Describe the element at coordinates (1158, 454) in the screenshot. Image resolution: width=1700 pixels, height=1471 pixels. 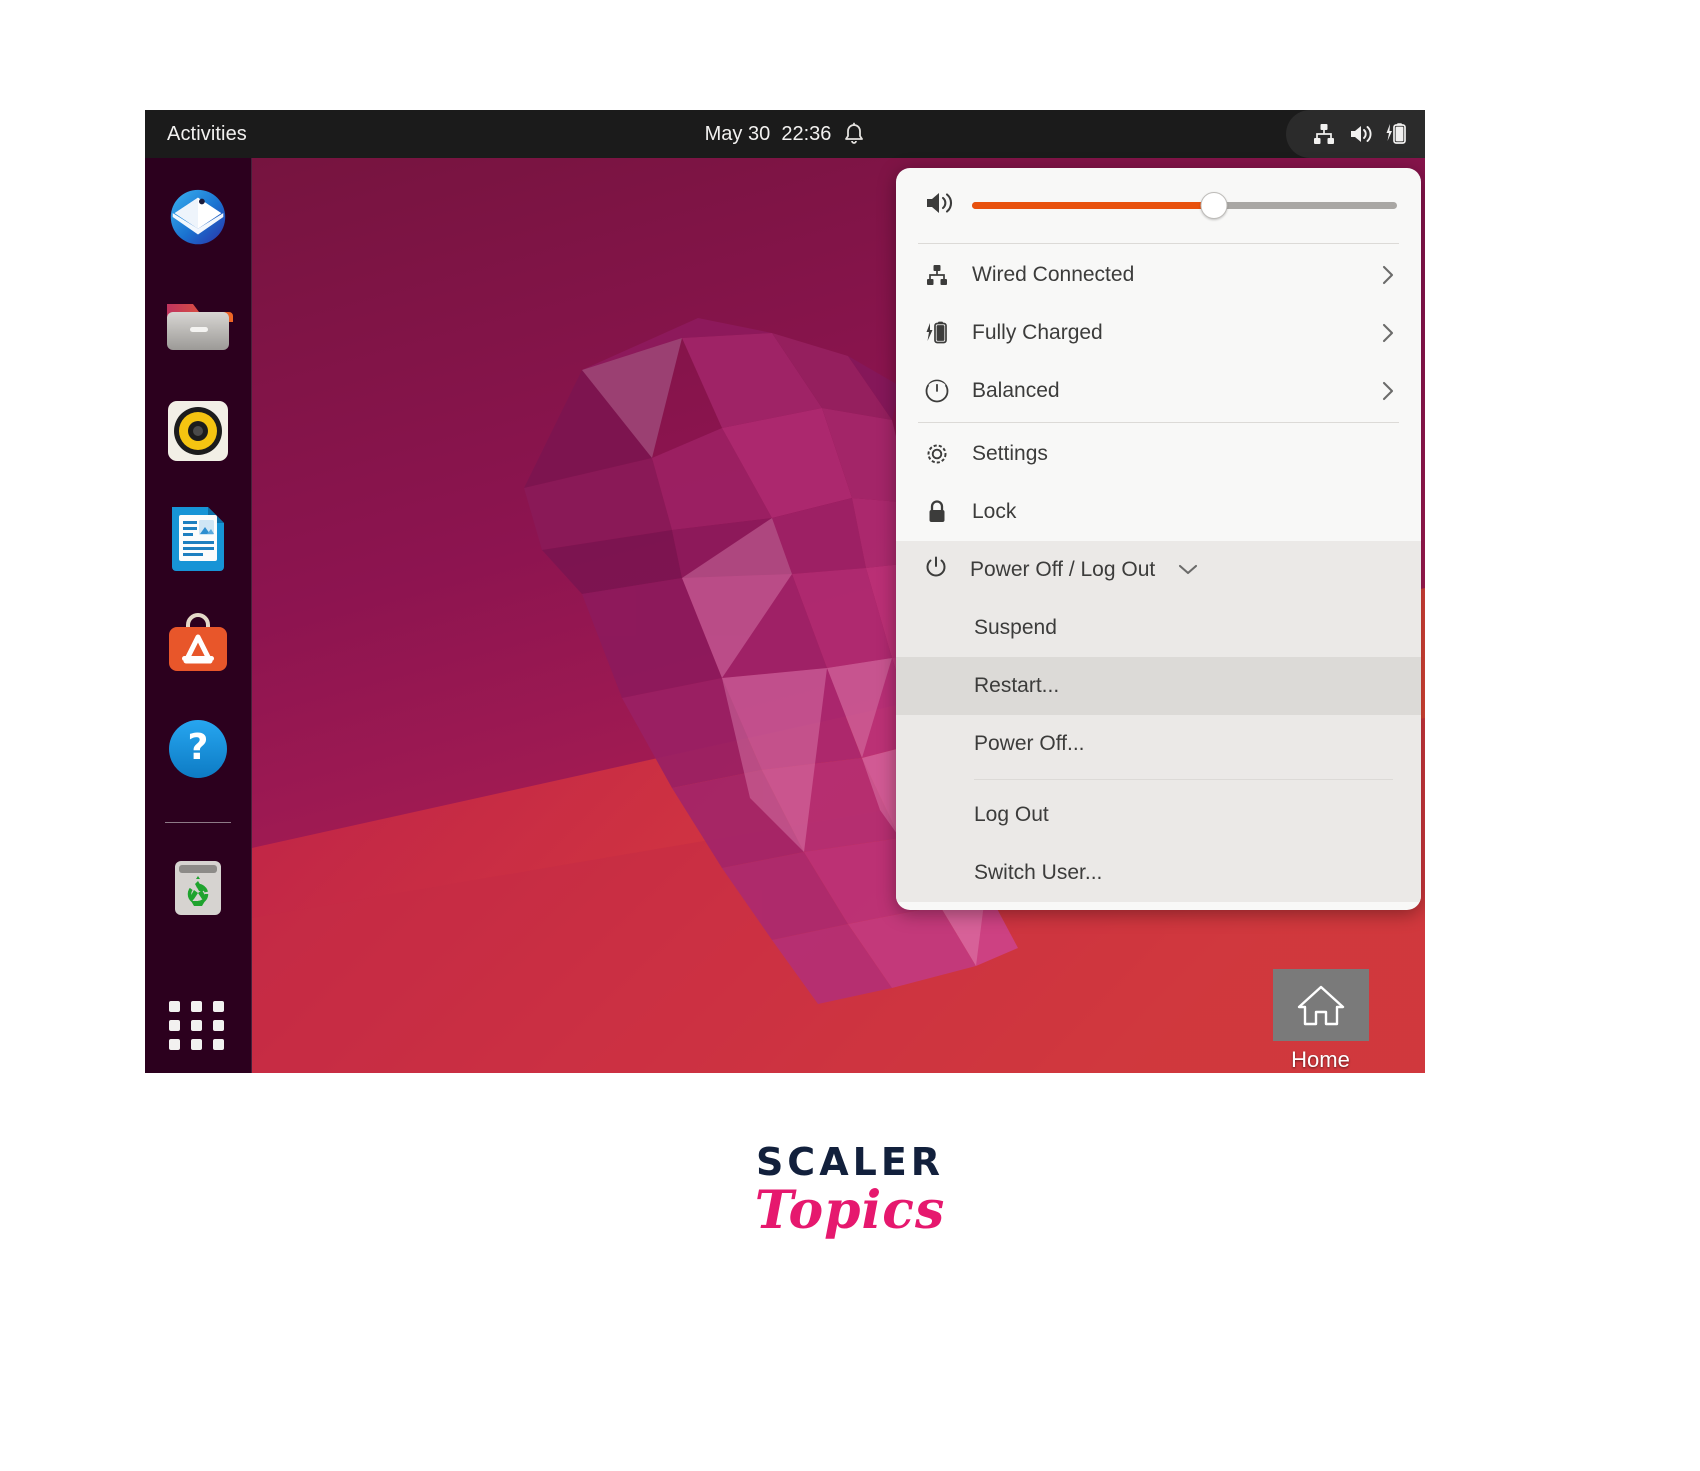
I see `menu-row-settings: Settings` at that location.